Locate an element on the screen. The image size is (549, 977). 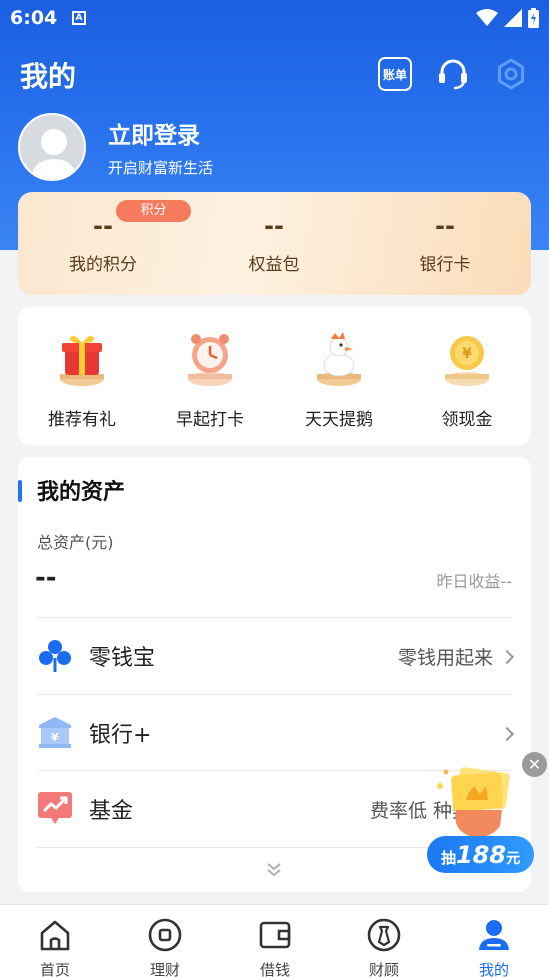
activity-goose: 天天提鹅 is located at coordinates (339, 378).